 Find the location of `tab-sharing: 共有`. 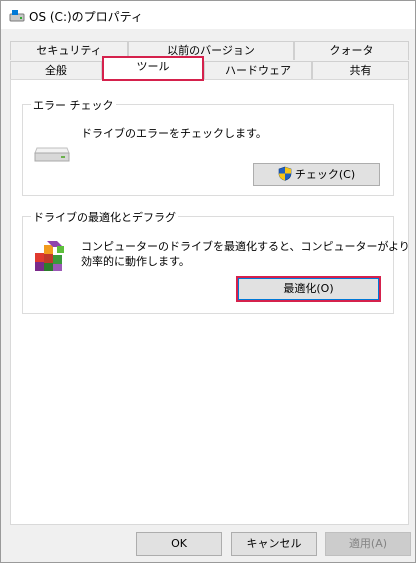

tab-sharing: 共有 is located at coordinates (360, 70).